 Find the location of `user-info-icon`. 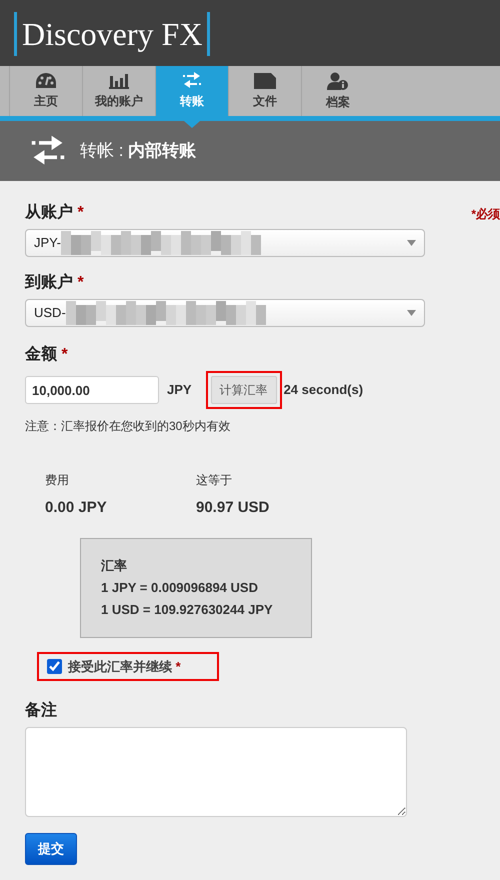

user-info-icon is located at coordinates (338, 81).